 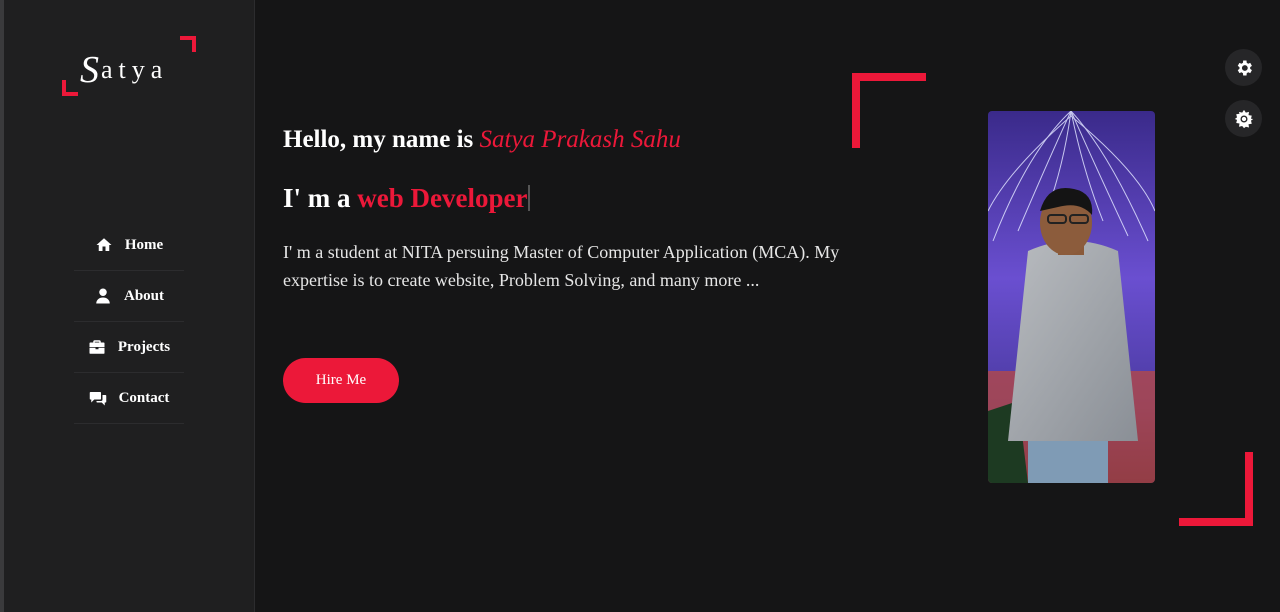 I want to click on sun-icon, so click(x=1243, y=118).